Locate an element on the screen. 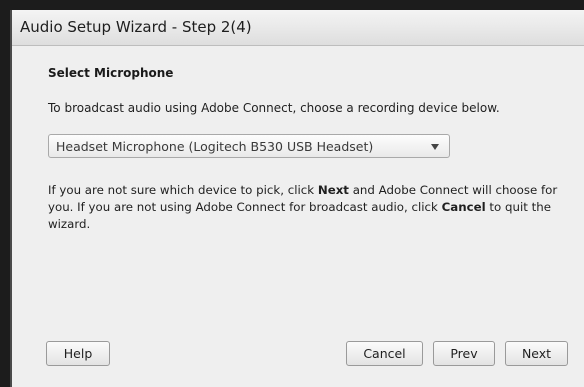 This screenshot has width=584, height=387. section-heading: Select Microphone is located at coordinates (111, 73).